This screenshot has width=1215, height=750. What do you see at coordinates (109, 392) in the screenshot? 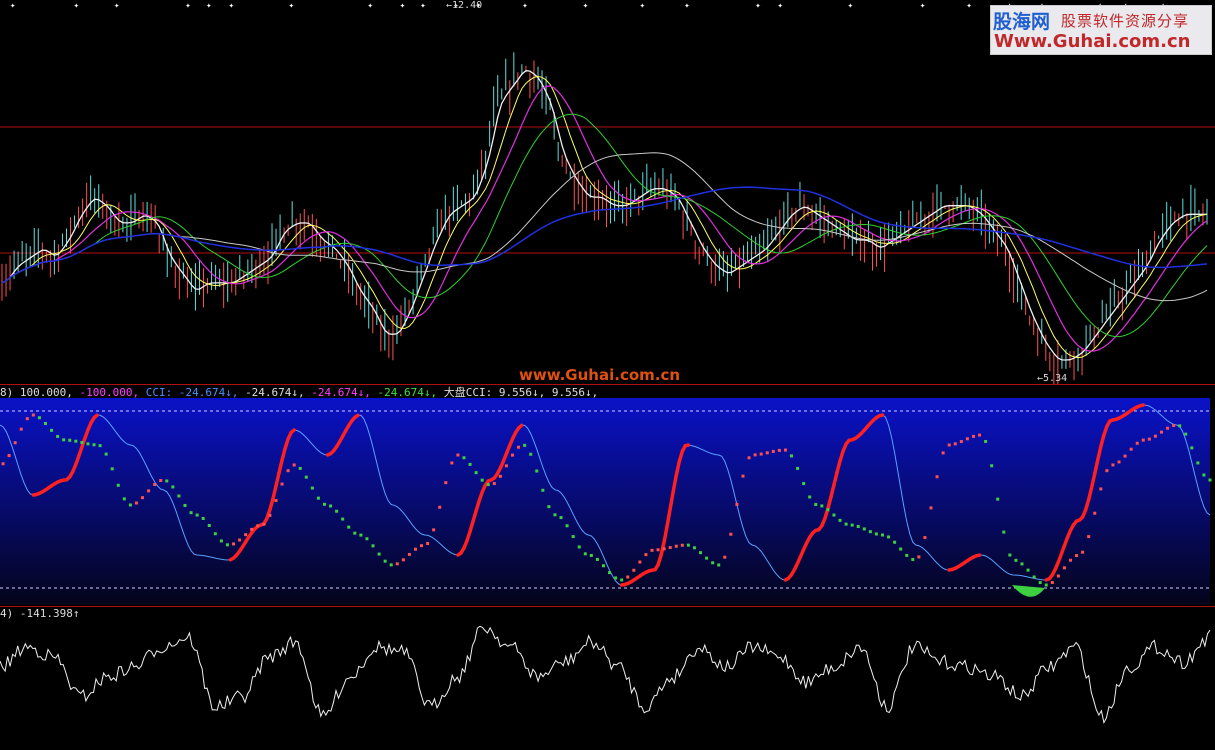
I see `cci-lower-level: -100.000,` at bounding box center [109, 392].